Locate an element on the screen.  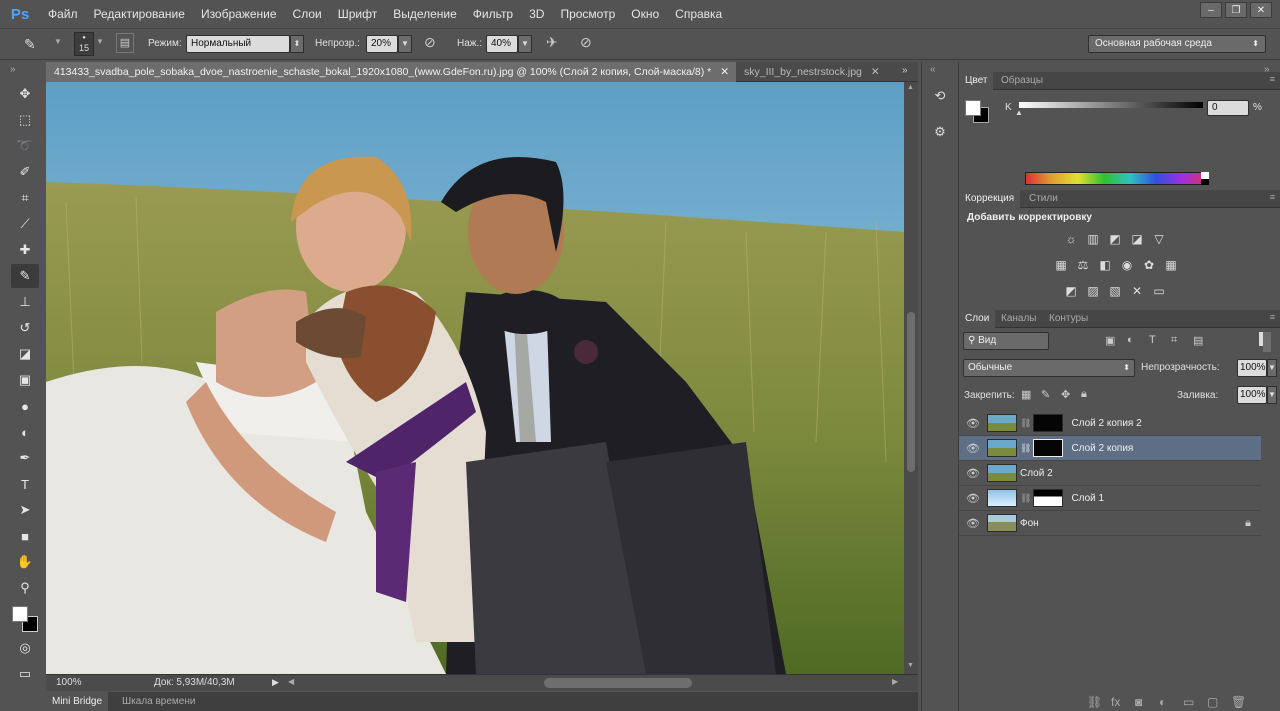
gradient-map-icon: ▭ is located at coordinates (1159, 291).